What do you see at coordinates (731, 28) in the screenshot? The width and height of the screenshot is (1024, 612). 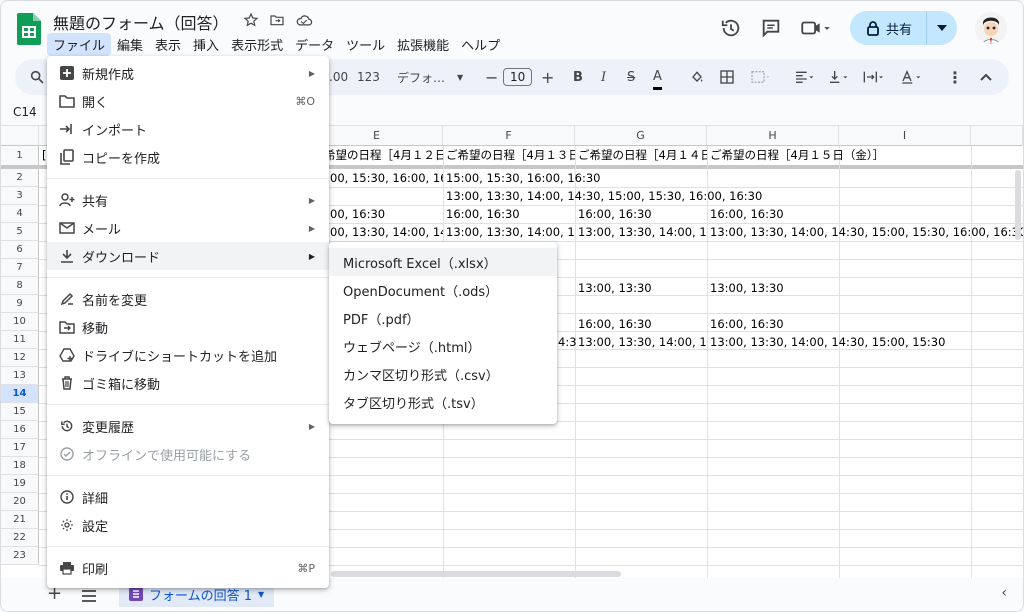 I see `history-icon` at bounding box center [731, 28].